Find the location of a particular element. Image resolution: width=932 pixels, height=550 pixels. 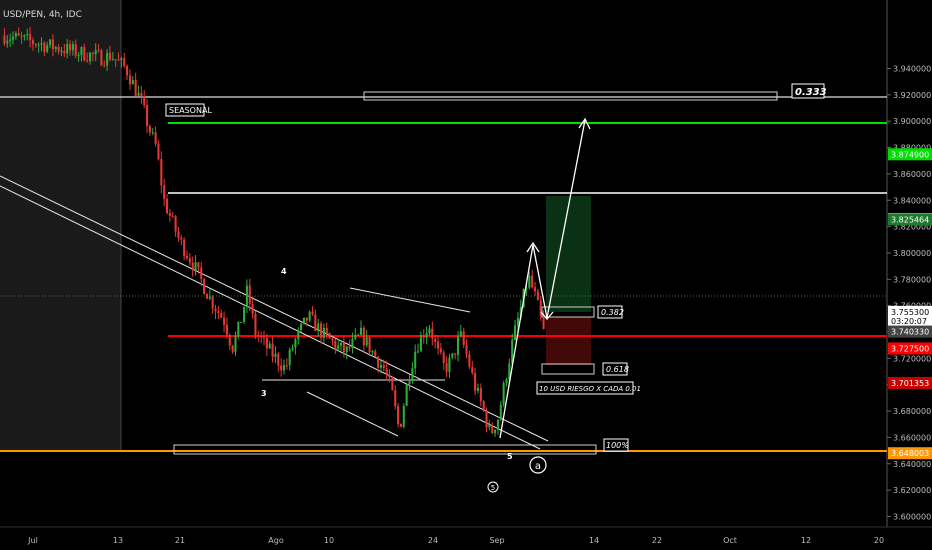

long-position-risk-zone is located at coordinates (568, 341).